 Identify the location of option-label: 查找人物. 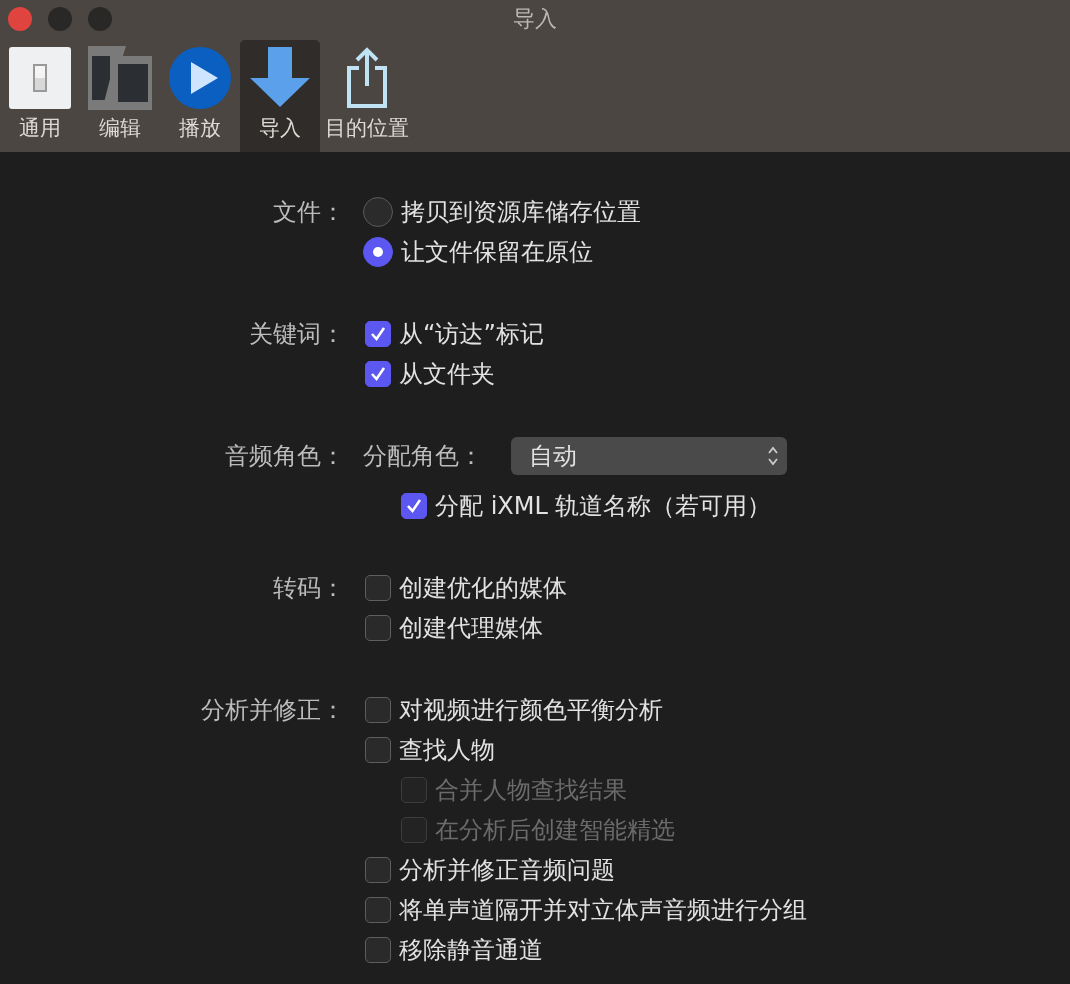
(447, 750).